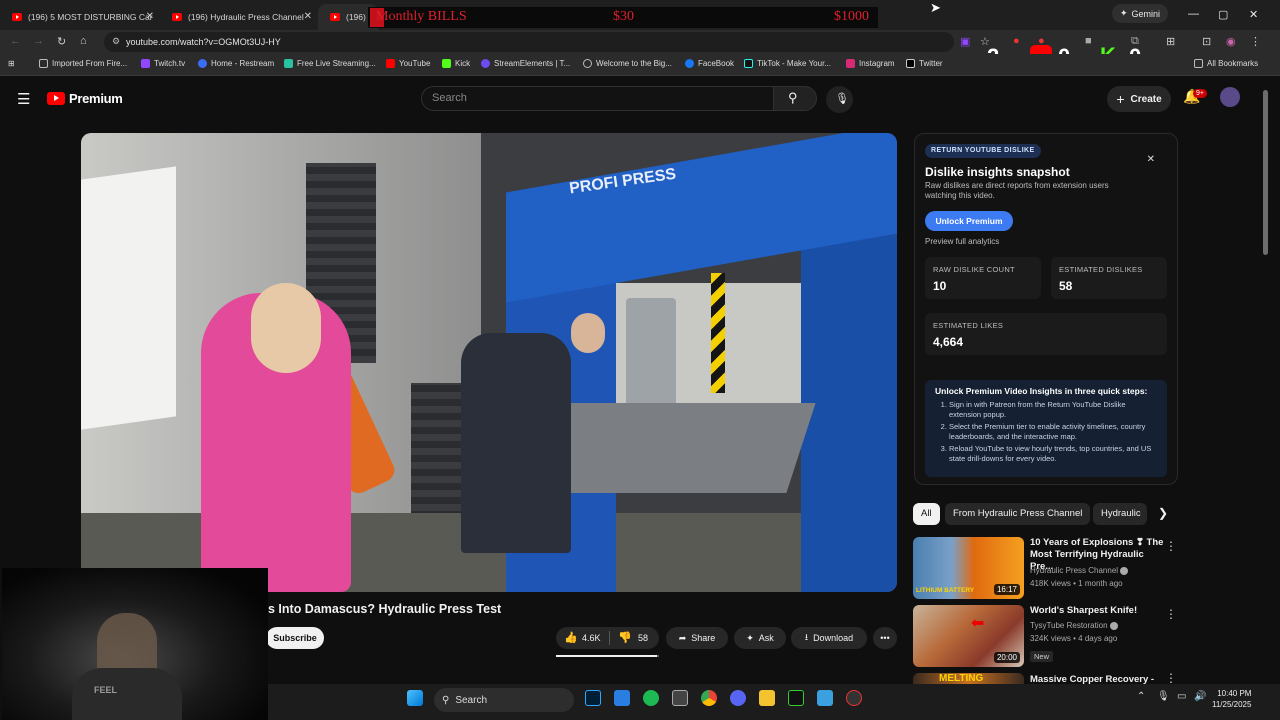 The height and width of the screenshot is (720, 1280). I want to click on video-frame-softbox, so click(128, 298).